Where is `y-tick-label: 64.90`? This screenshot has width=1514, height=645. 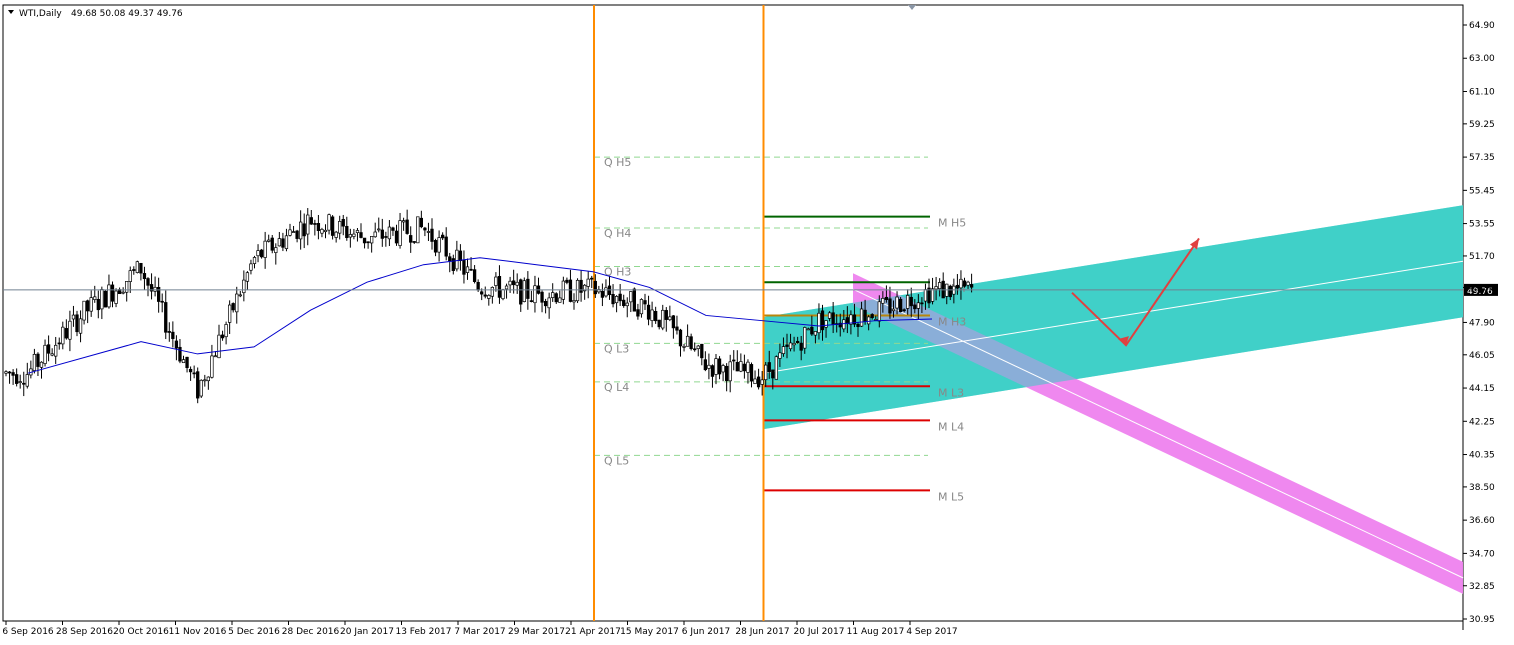
y-tick-label: 64.90 is located at coordinates (1482, 26).